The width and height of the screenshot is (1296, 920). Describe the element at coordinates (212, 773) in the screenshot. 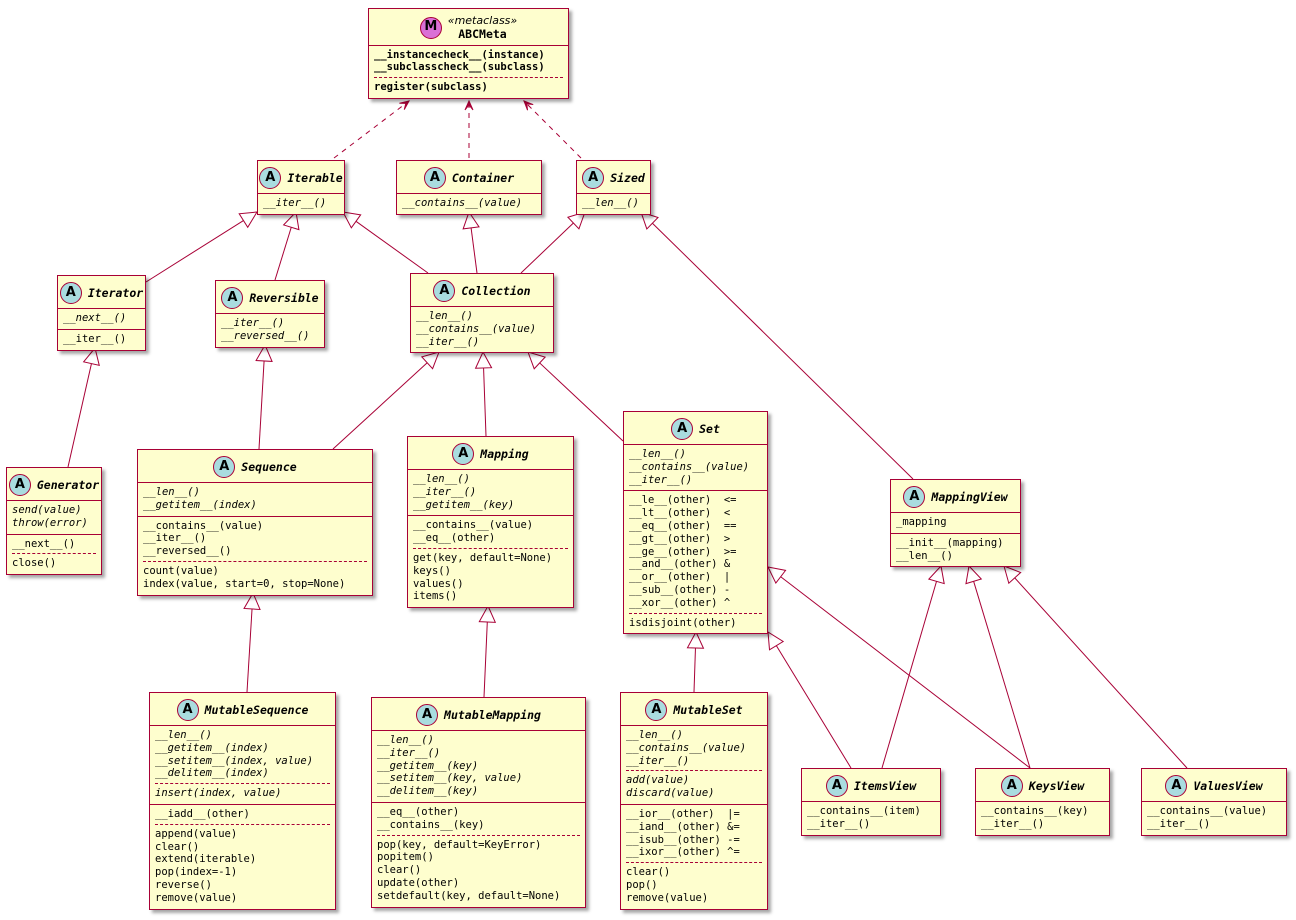

I see `abstract-member: __delitem__(index)` at that location.